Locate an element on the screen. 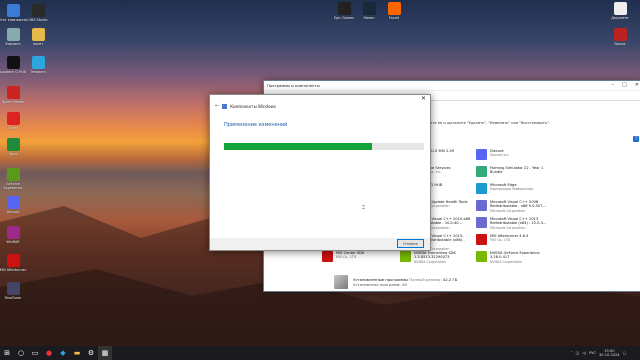 This screenshot has height=360, width=640. desktop-icon-label: RivaTuner is located at coordinates (13, 298).